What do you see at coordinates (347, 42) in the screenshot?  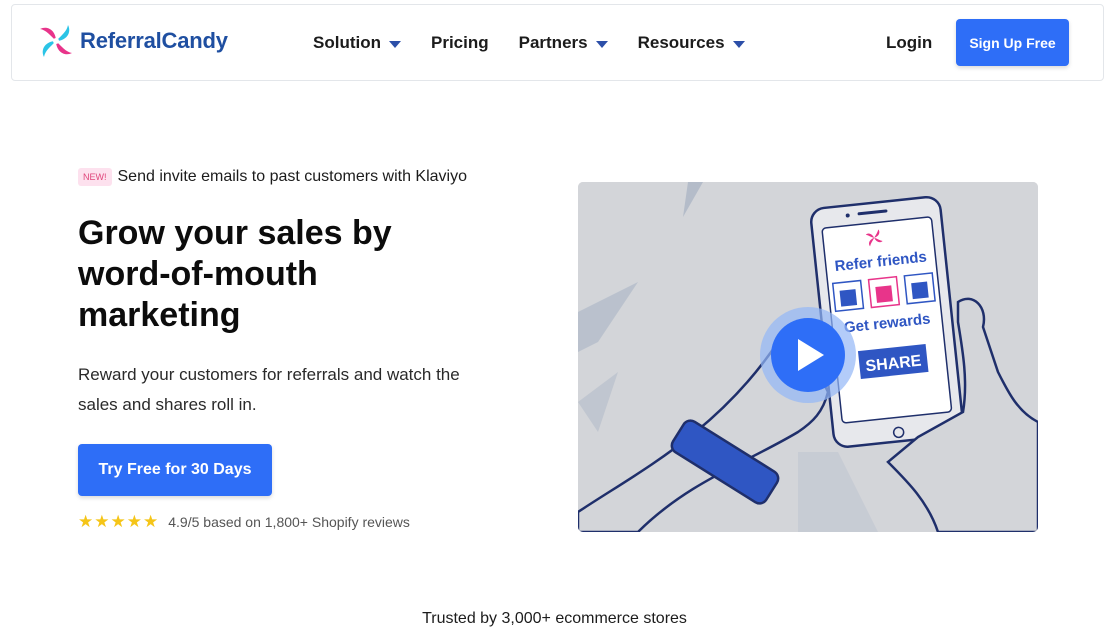 I see `nav-item-label: Solution` at bounding box center [347, 42].